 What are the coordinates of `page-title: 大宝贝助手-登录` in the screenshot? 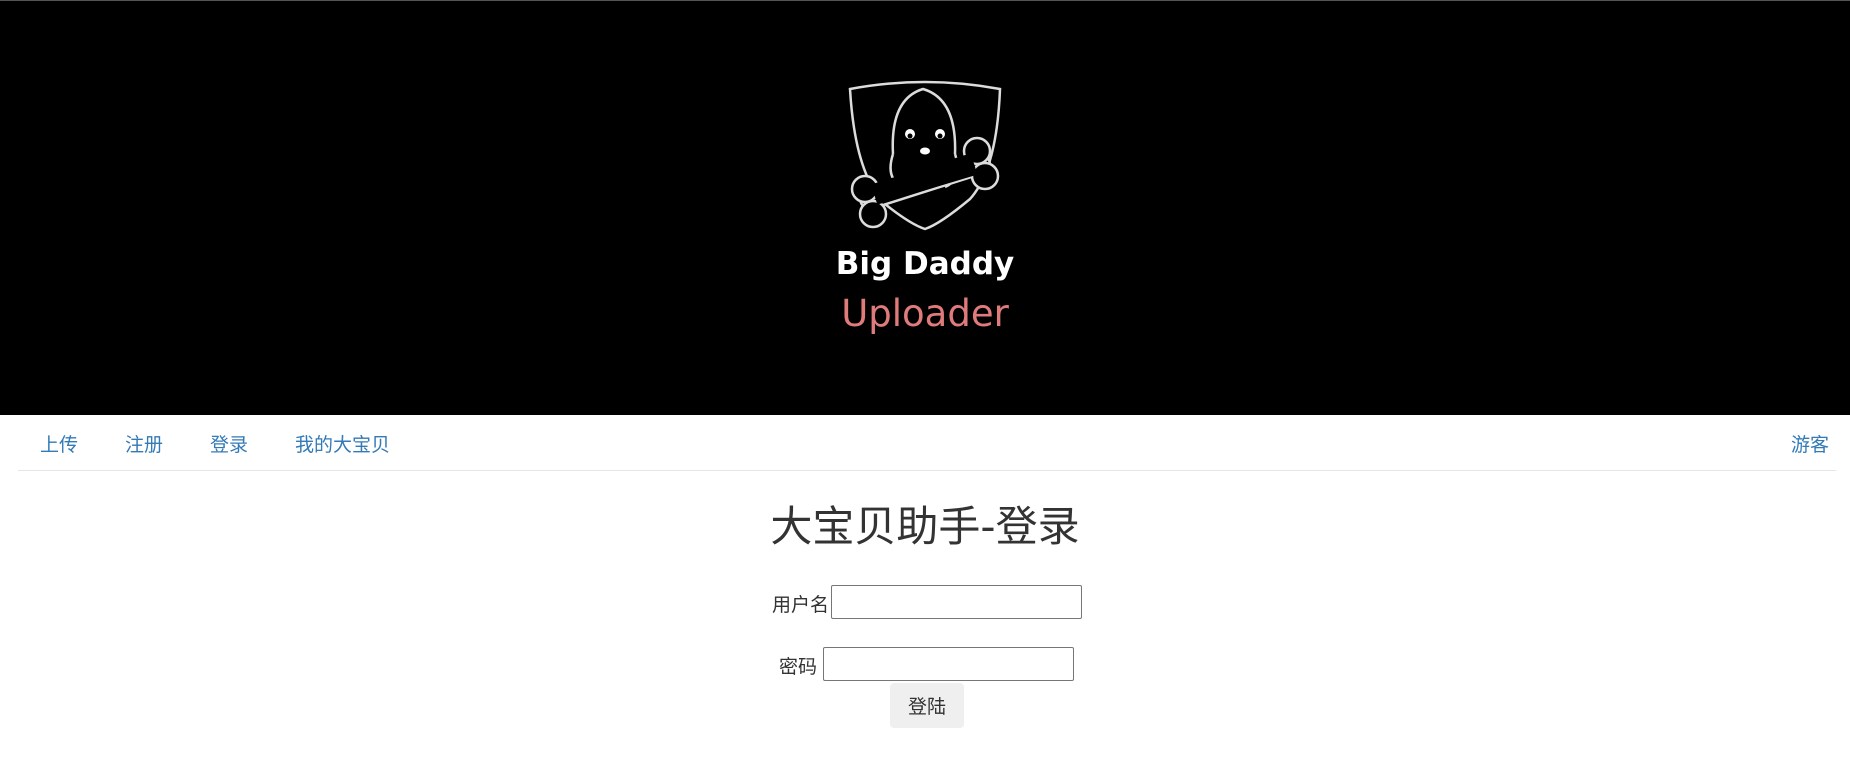 It's located at (925, 526).